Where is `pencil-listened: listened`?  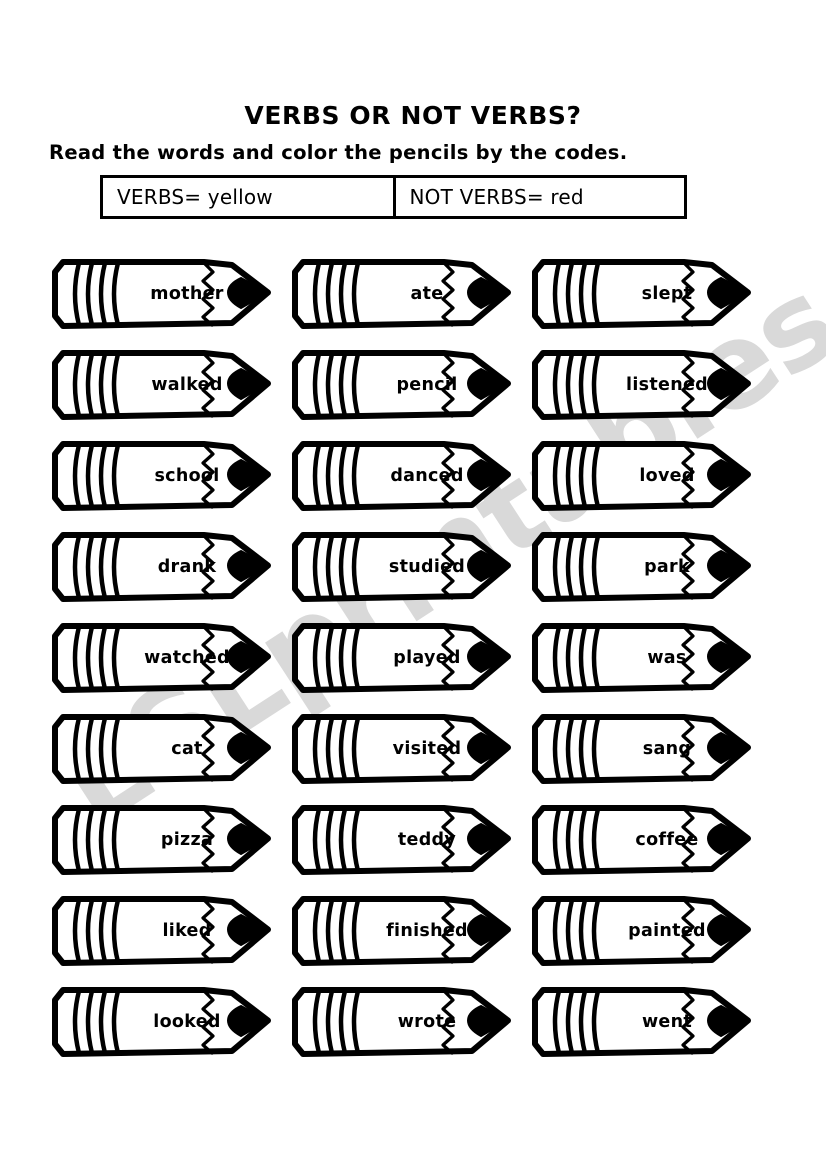
pencil-listened: listened is located at coordinates (644, 385).